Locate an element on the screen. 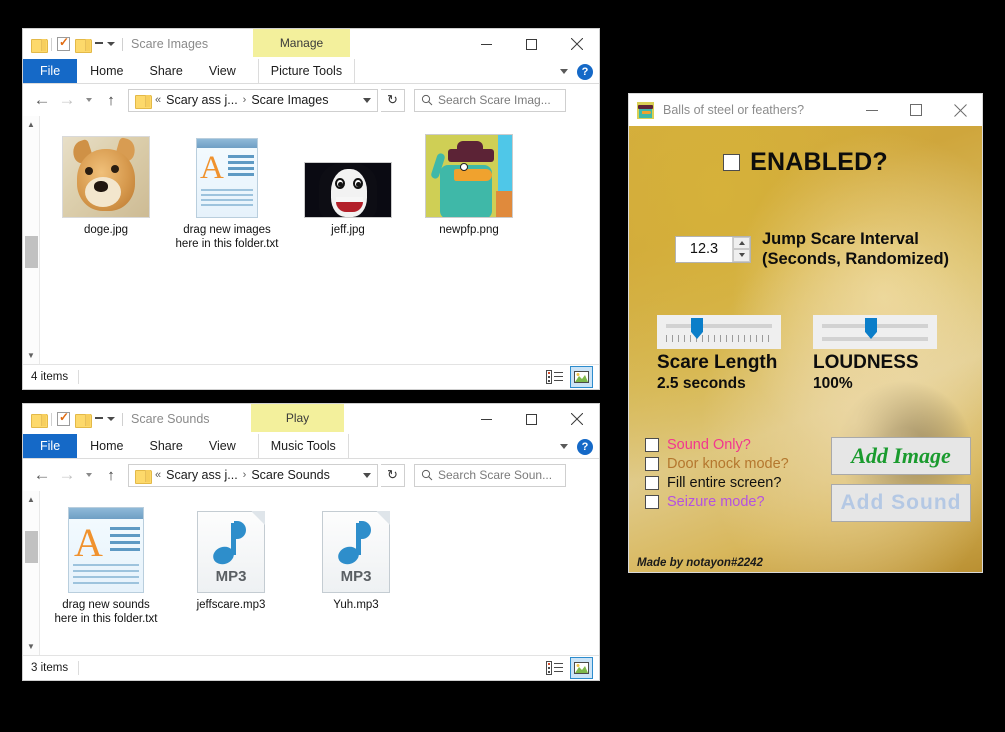  interval-spinner: 12.3 is located at coordinates (713, 249).